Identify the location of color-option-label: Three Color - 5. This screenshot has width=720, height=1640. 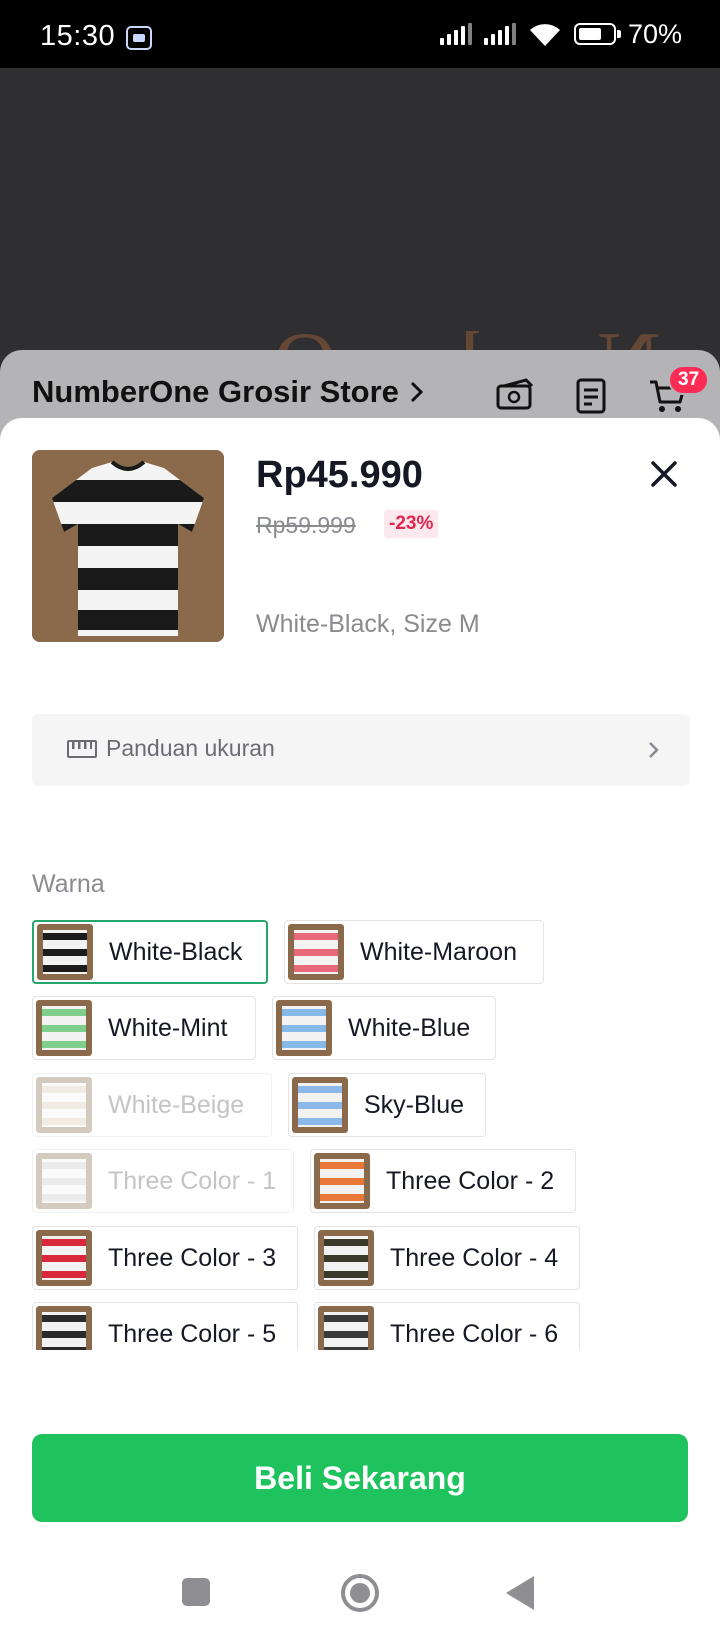
(192, 1333).